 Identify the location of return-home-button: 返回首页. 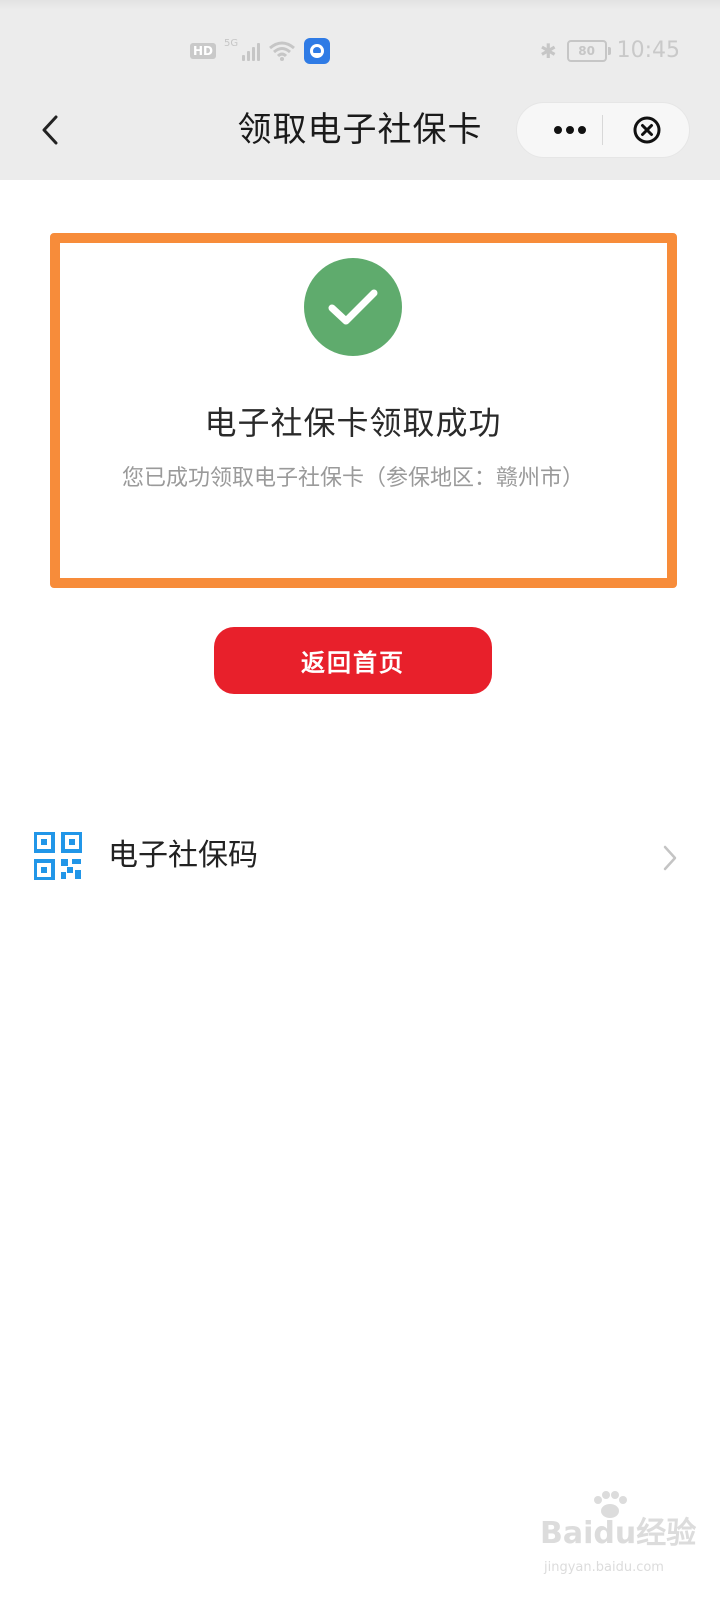
(353, 660).